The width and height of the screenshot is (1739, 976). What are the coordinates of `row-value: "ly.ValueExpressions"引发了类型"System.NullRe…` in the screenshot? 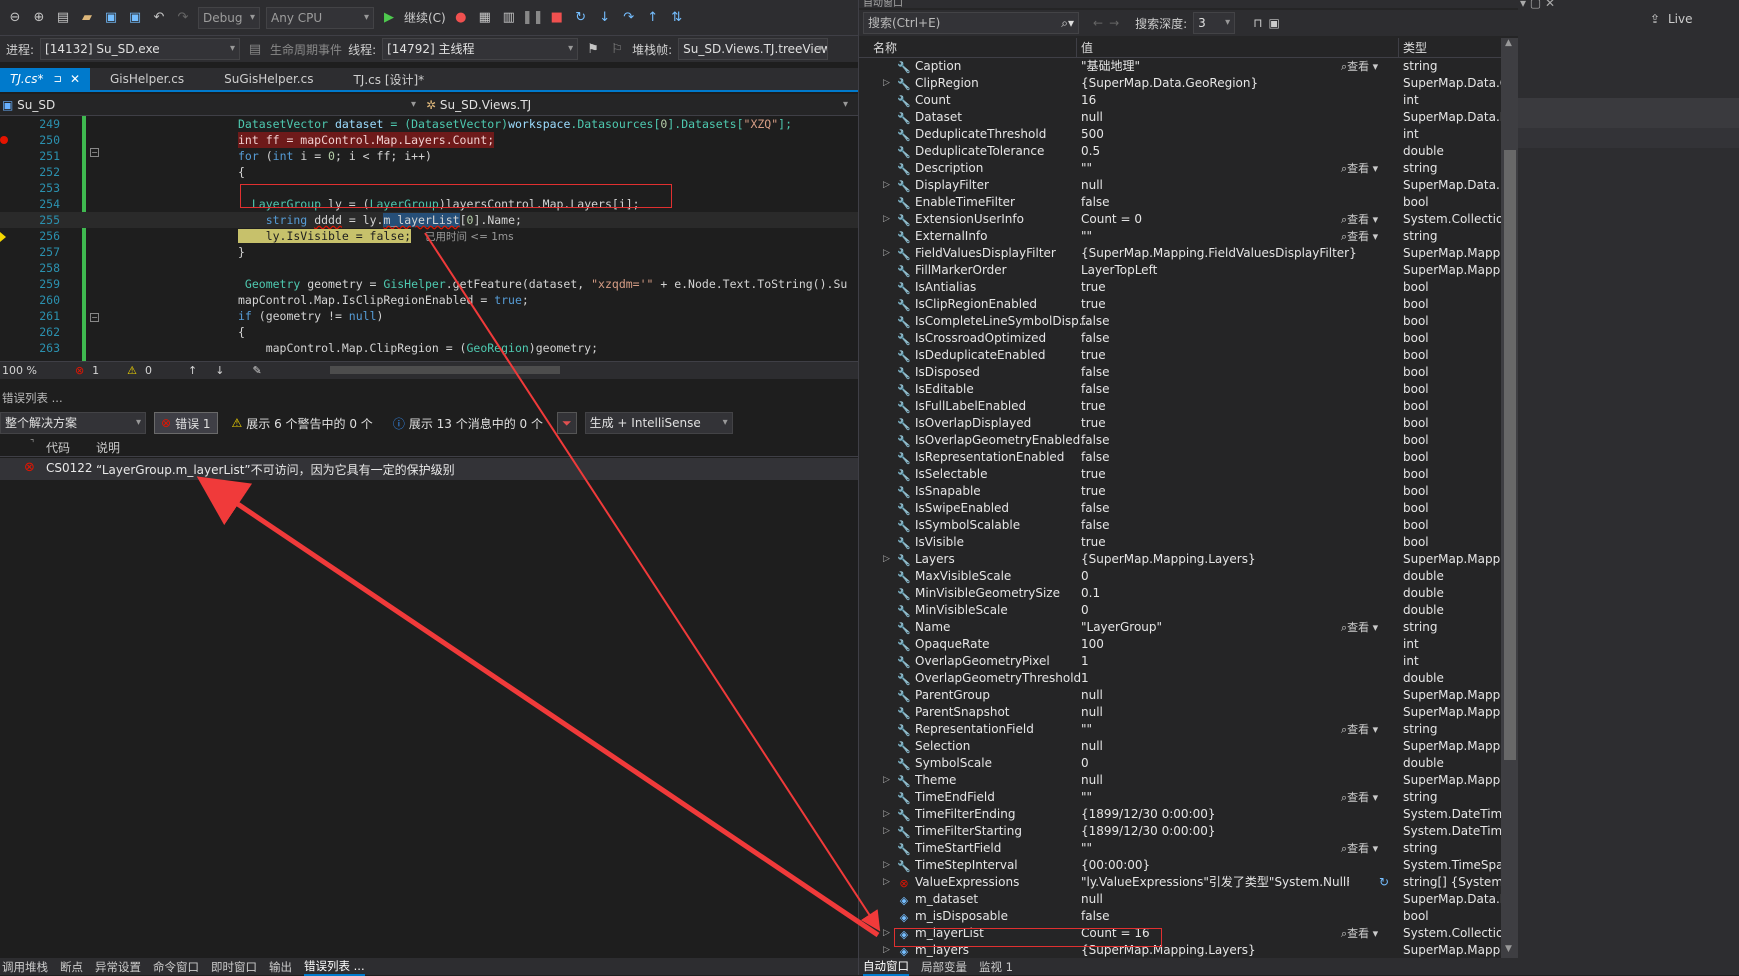 It's located at (1213, 882).